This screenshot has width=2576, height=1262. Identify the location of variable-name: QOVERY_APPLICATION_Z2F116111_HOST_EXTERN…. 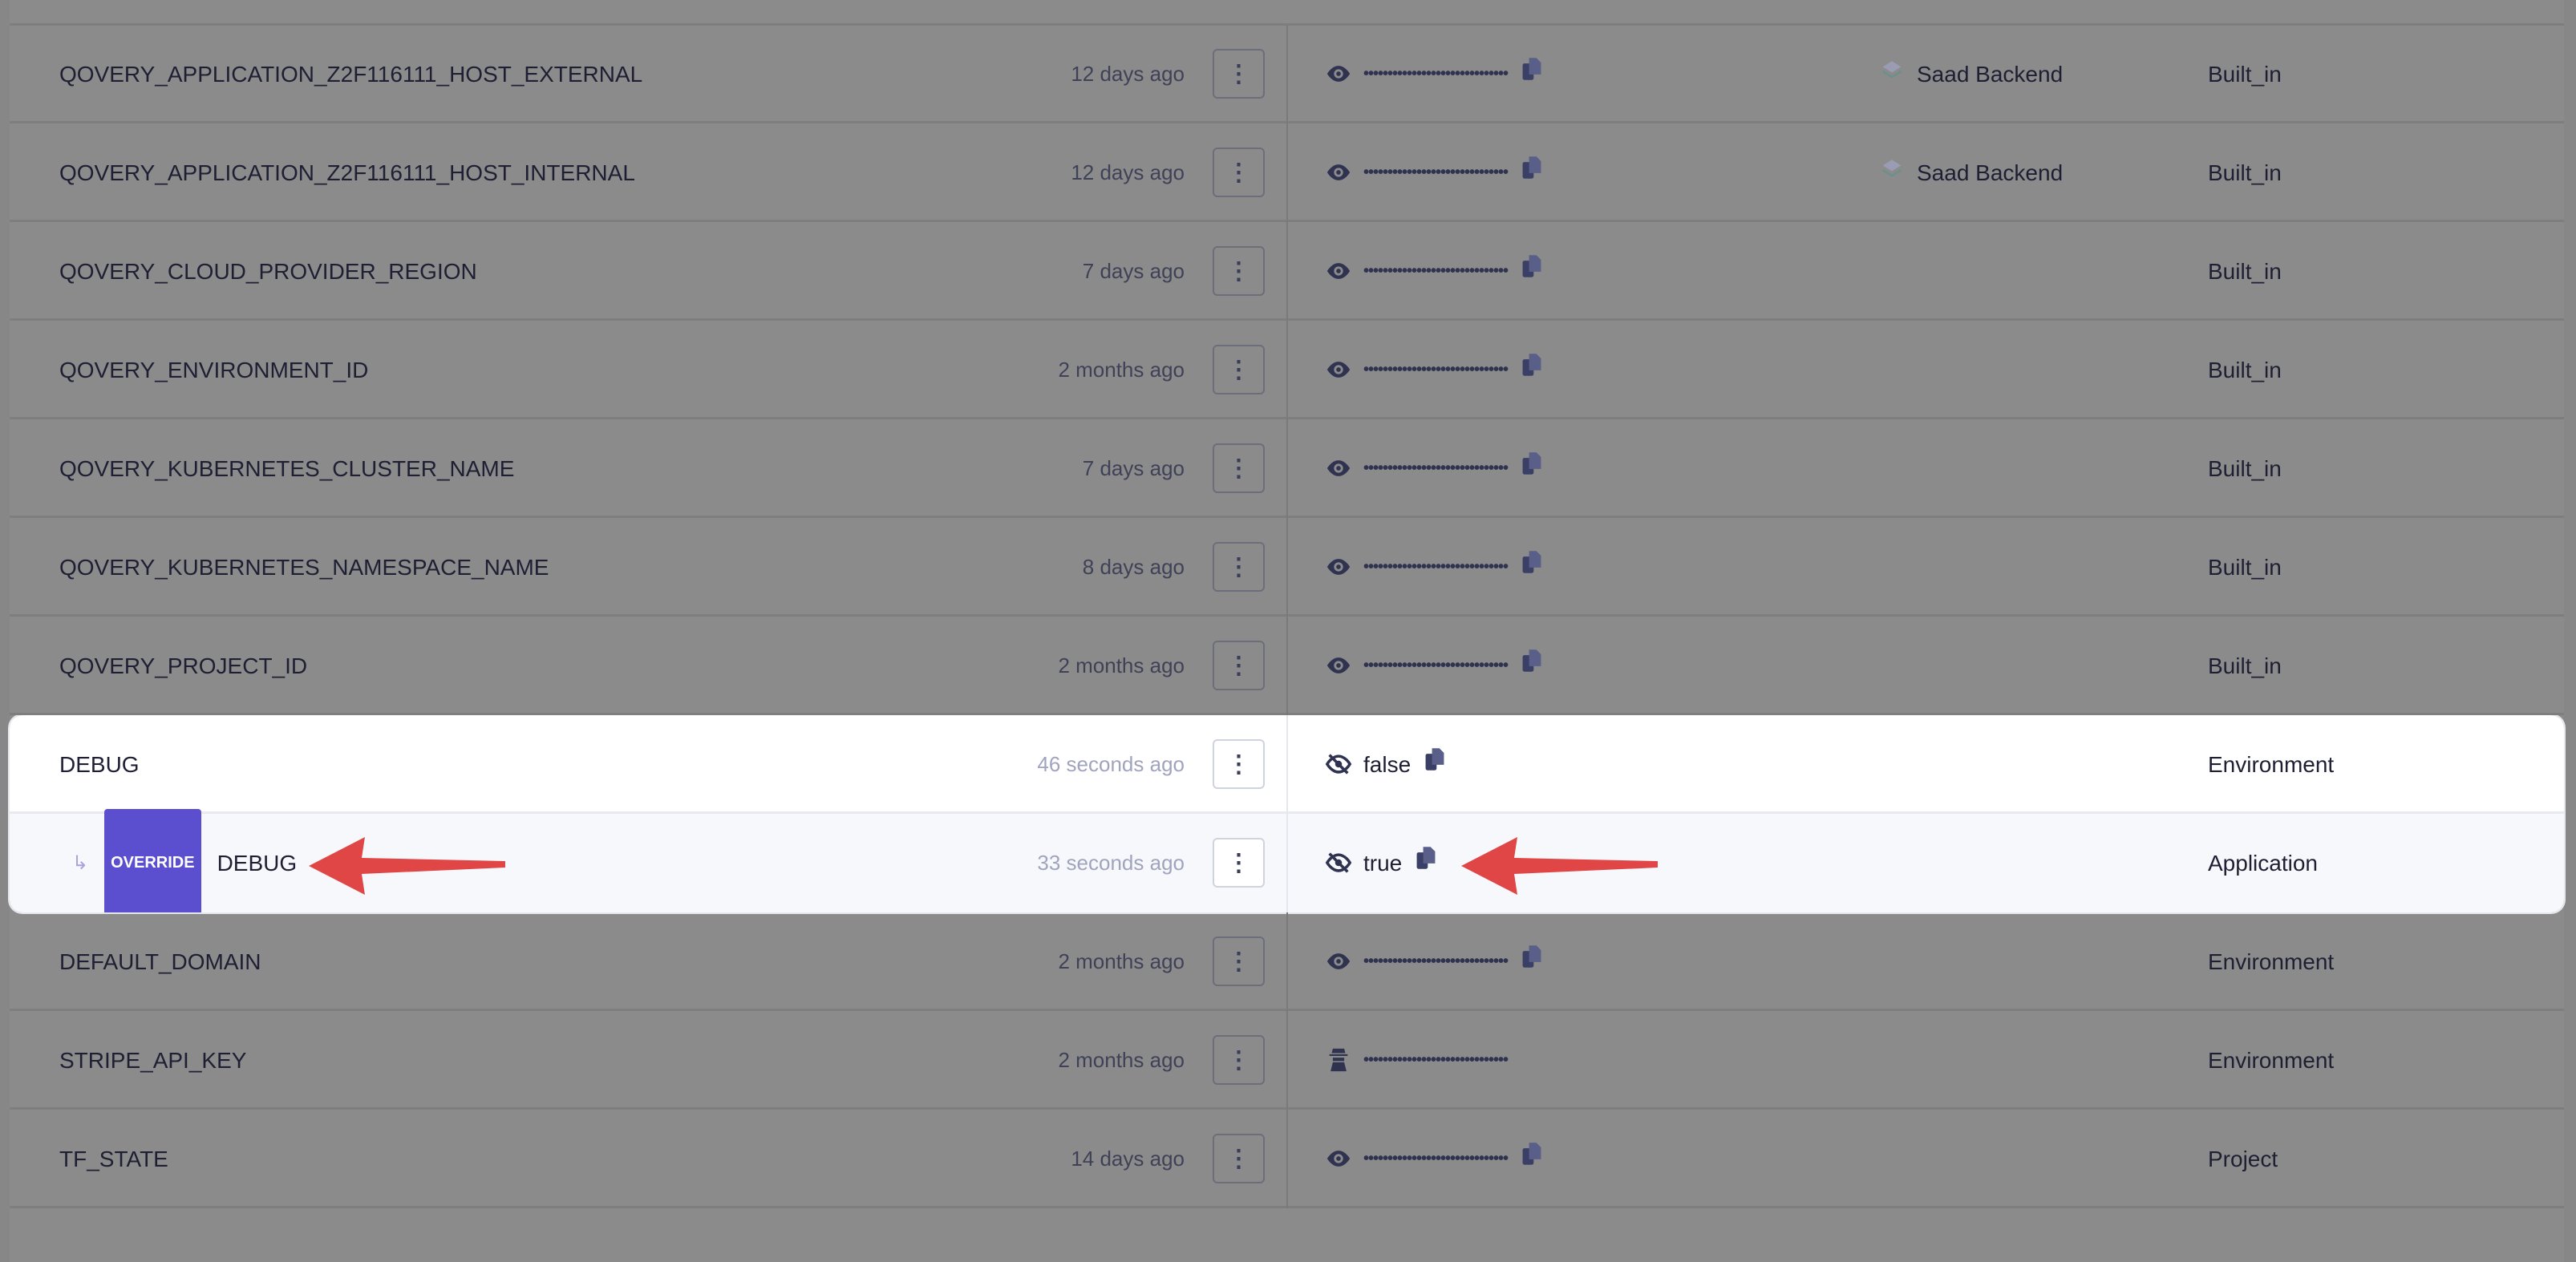
(351, 74).